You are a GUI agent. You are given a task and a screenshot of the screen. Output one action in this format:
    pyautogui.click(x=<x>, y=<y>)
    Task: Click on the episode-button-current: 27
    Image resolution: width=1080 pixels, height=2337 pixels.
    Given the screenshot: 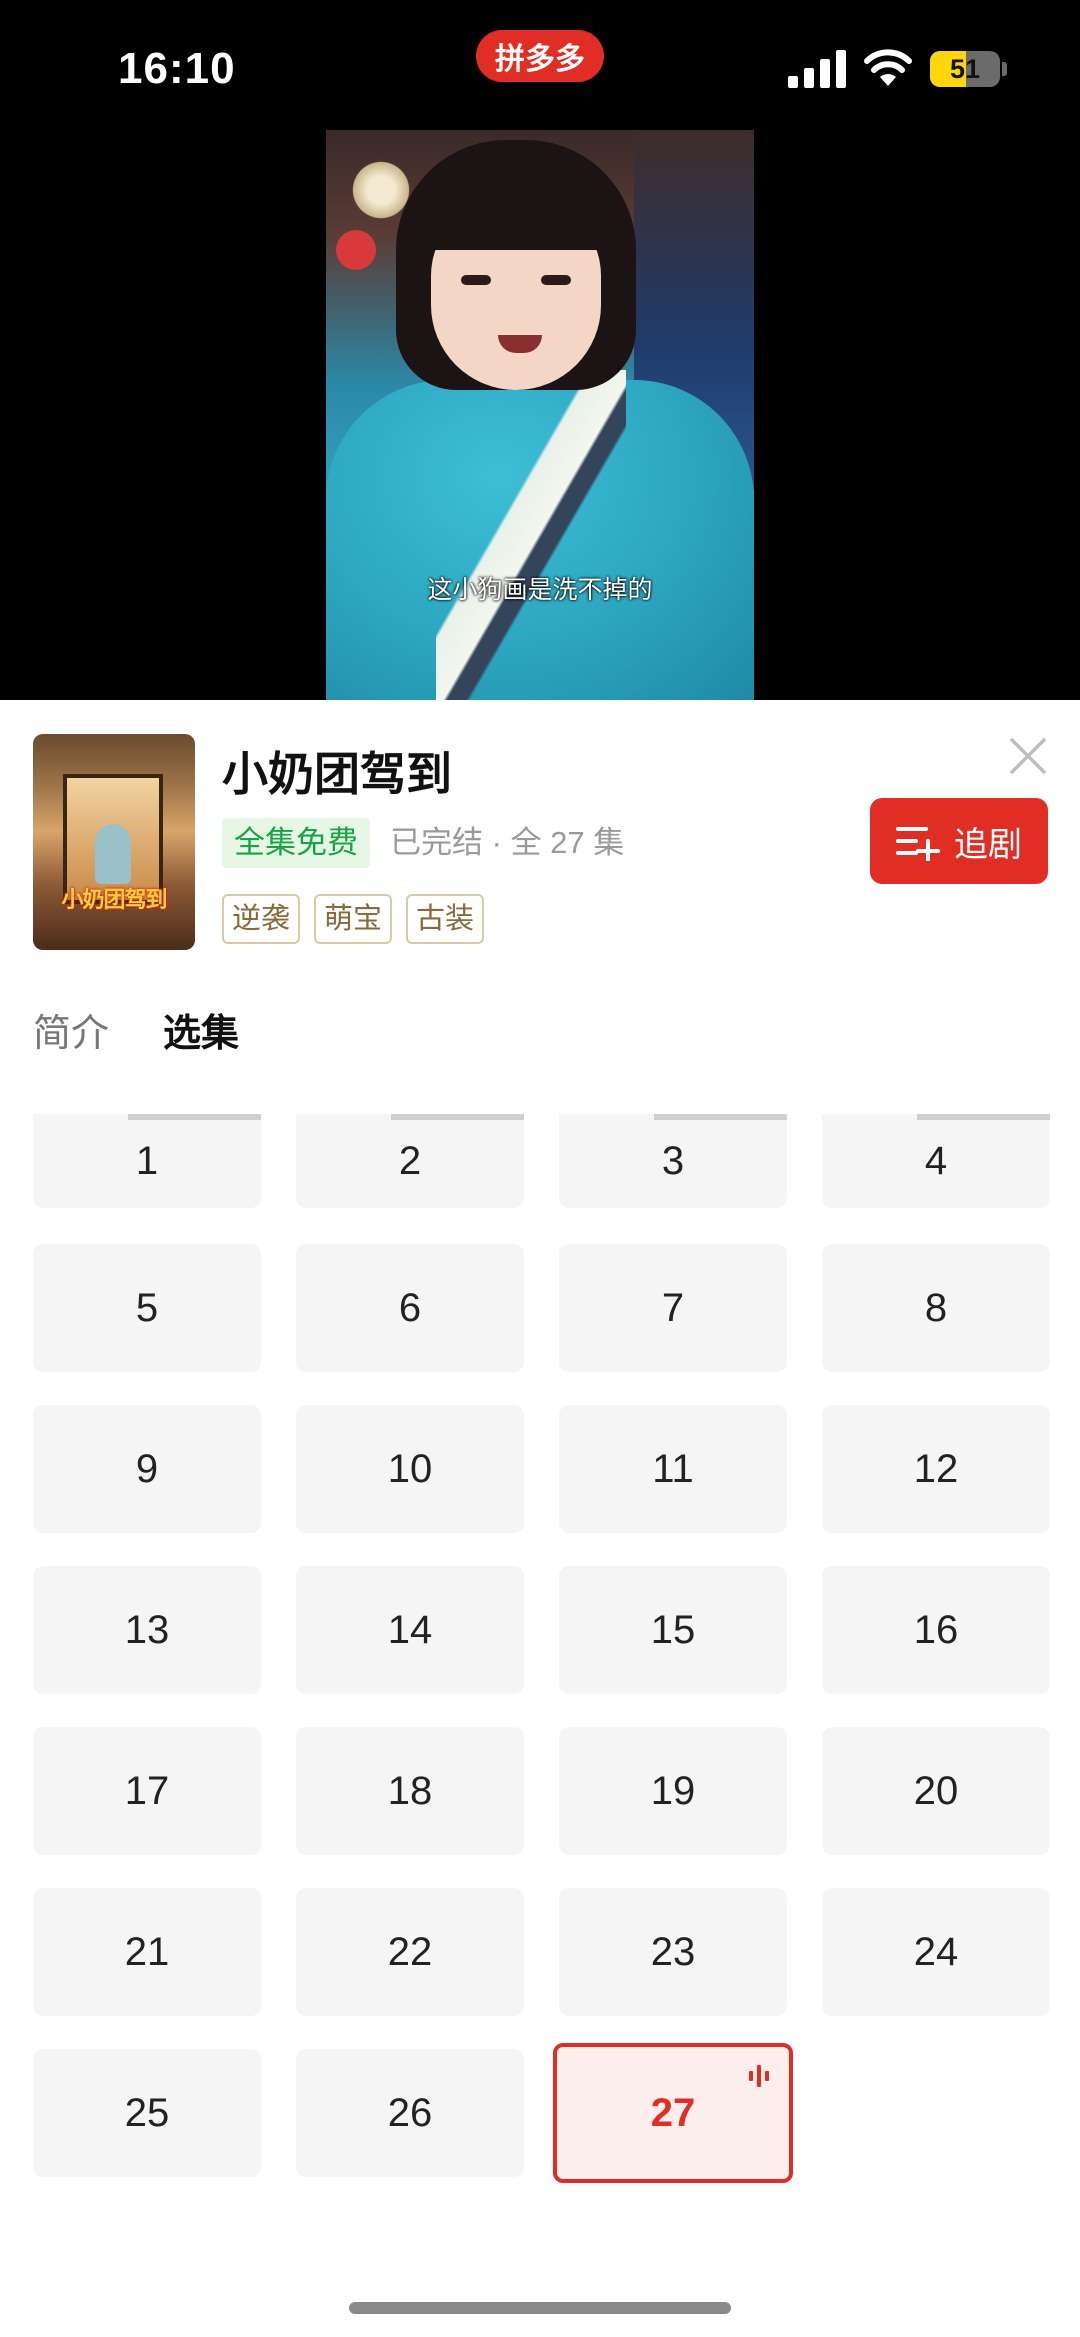 What is the action you would take?
    pyautogui.click(x=673, y=2113)
    